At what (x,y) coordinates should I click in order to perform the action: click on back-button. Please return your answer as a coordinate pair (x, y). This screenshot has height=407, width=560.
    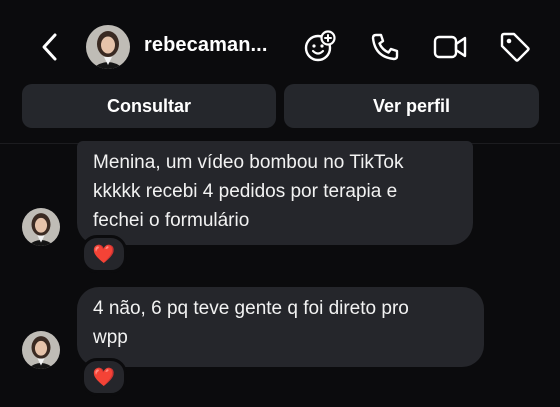
    Looking at the image, I should click on (49, 47).